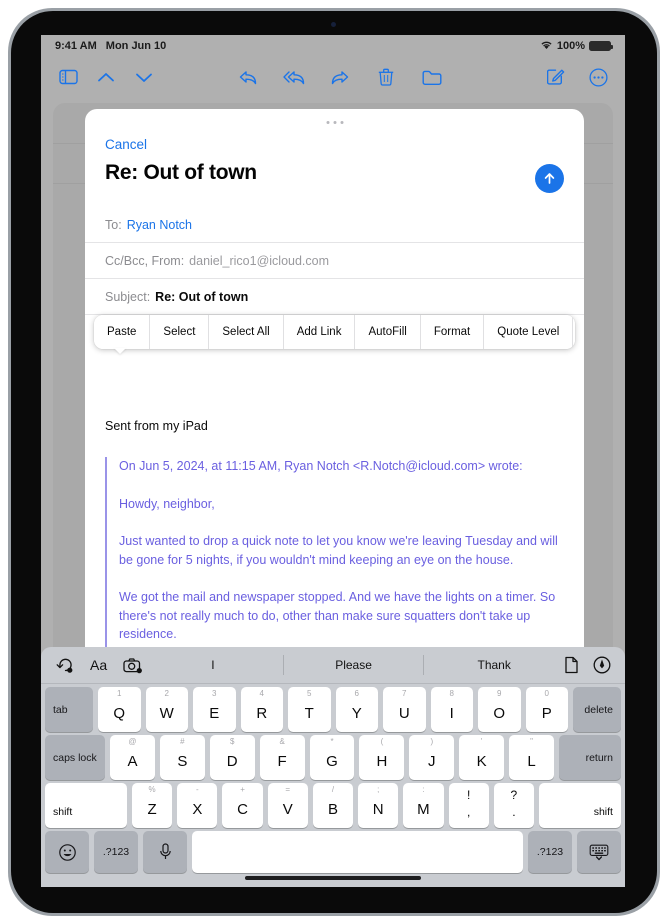 The image size is (668, 924). Describe the element at coordinates (334, 225) in the screenshot. I see `to-field-row: To: Ryan Notch` at that location.